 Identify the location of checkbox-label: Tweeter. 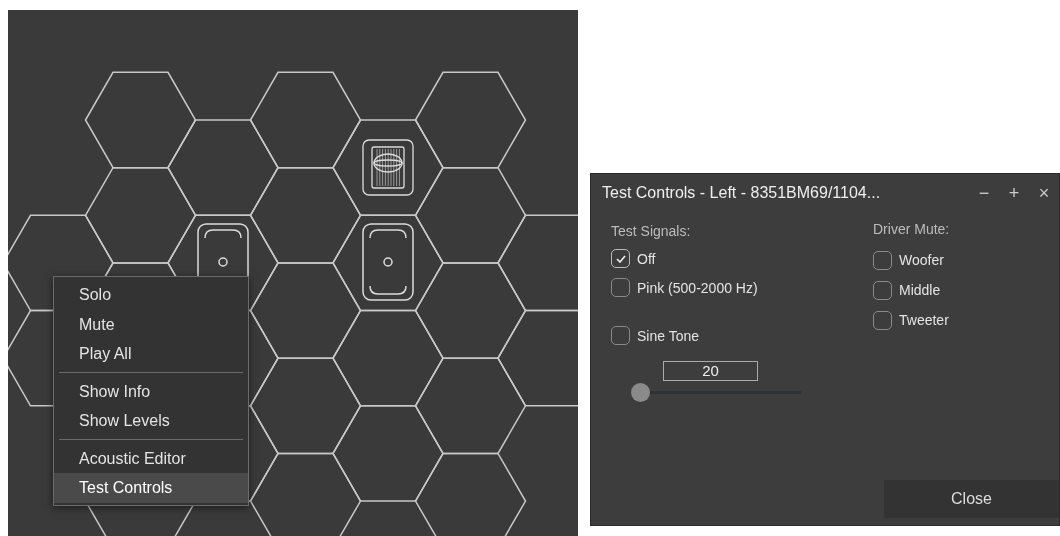
(924, 320).